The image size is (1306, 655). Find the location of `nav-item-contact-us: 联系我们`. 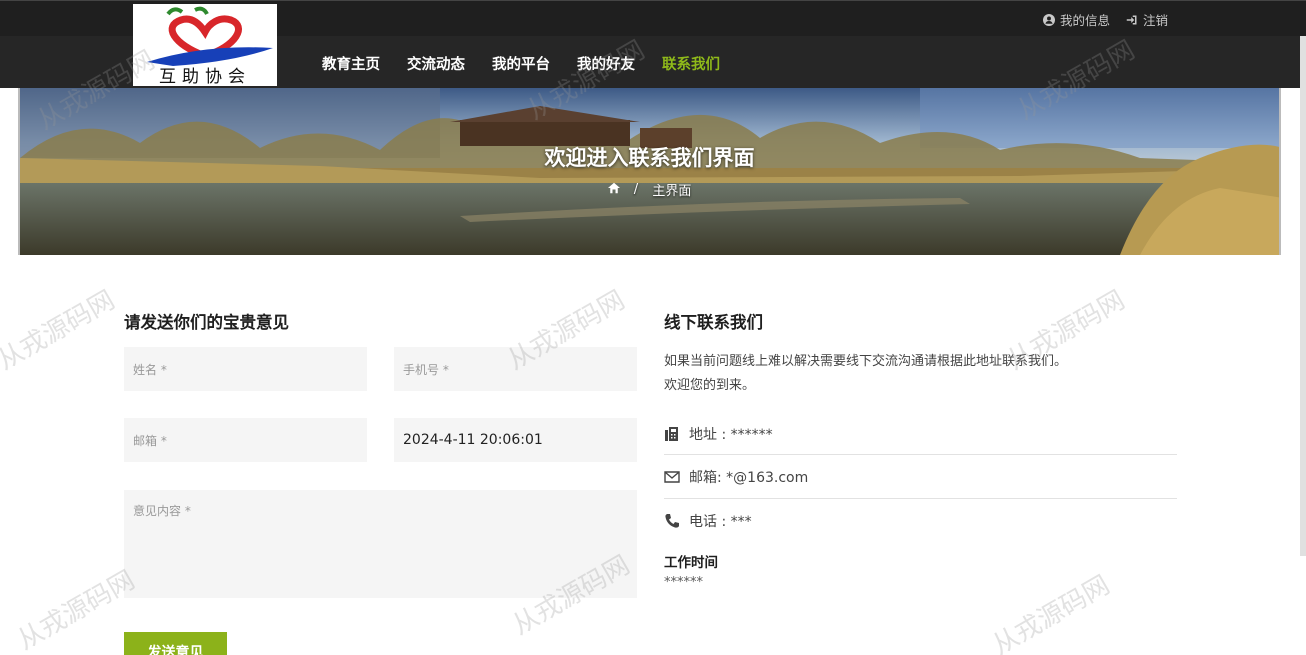

nav-item-contact-us: 联系我们 is located at coordinates (691, 63).